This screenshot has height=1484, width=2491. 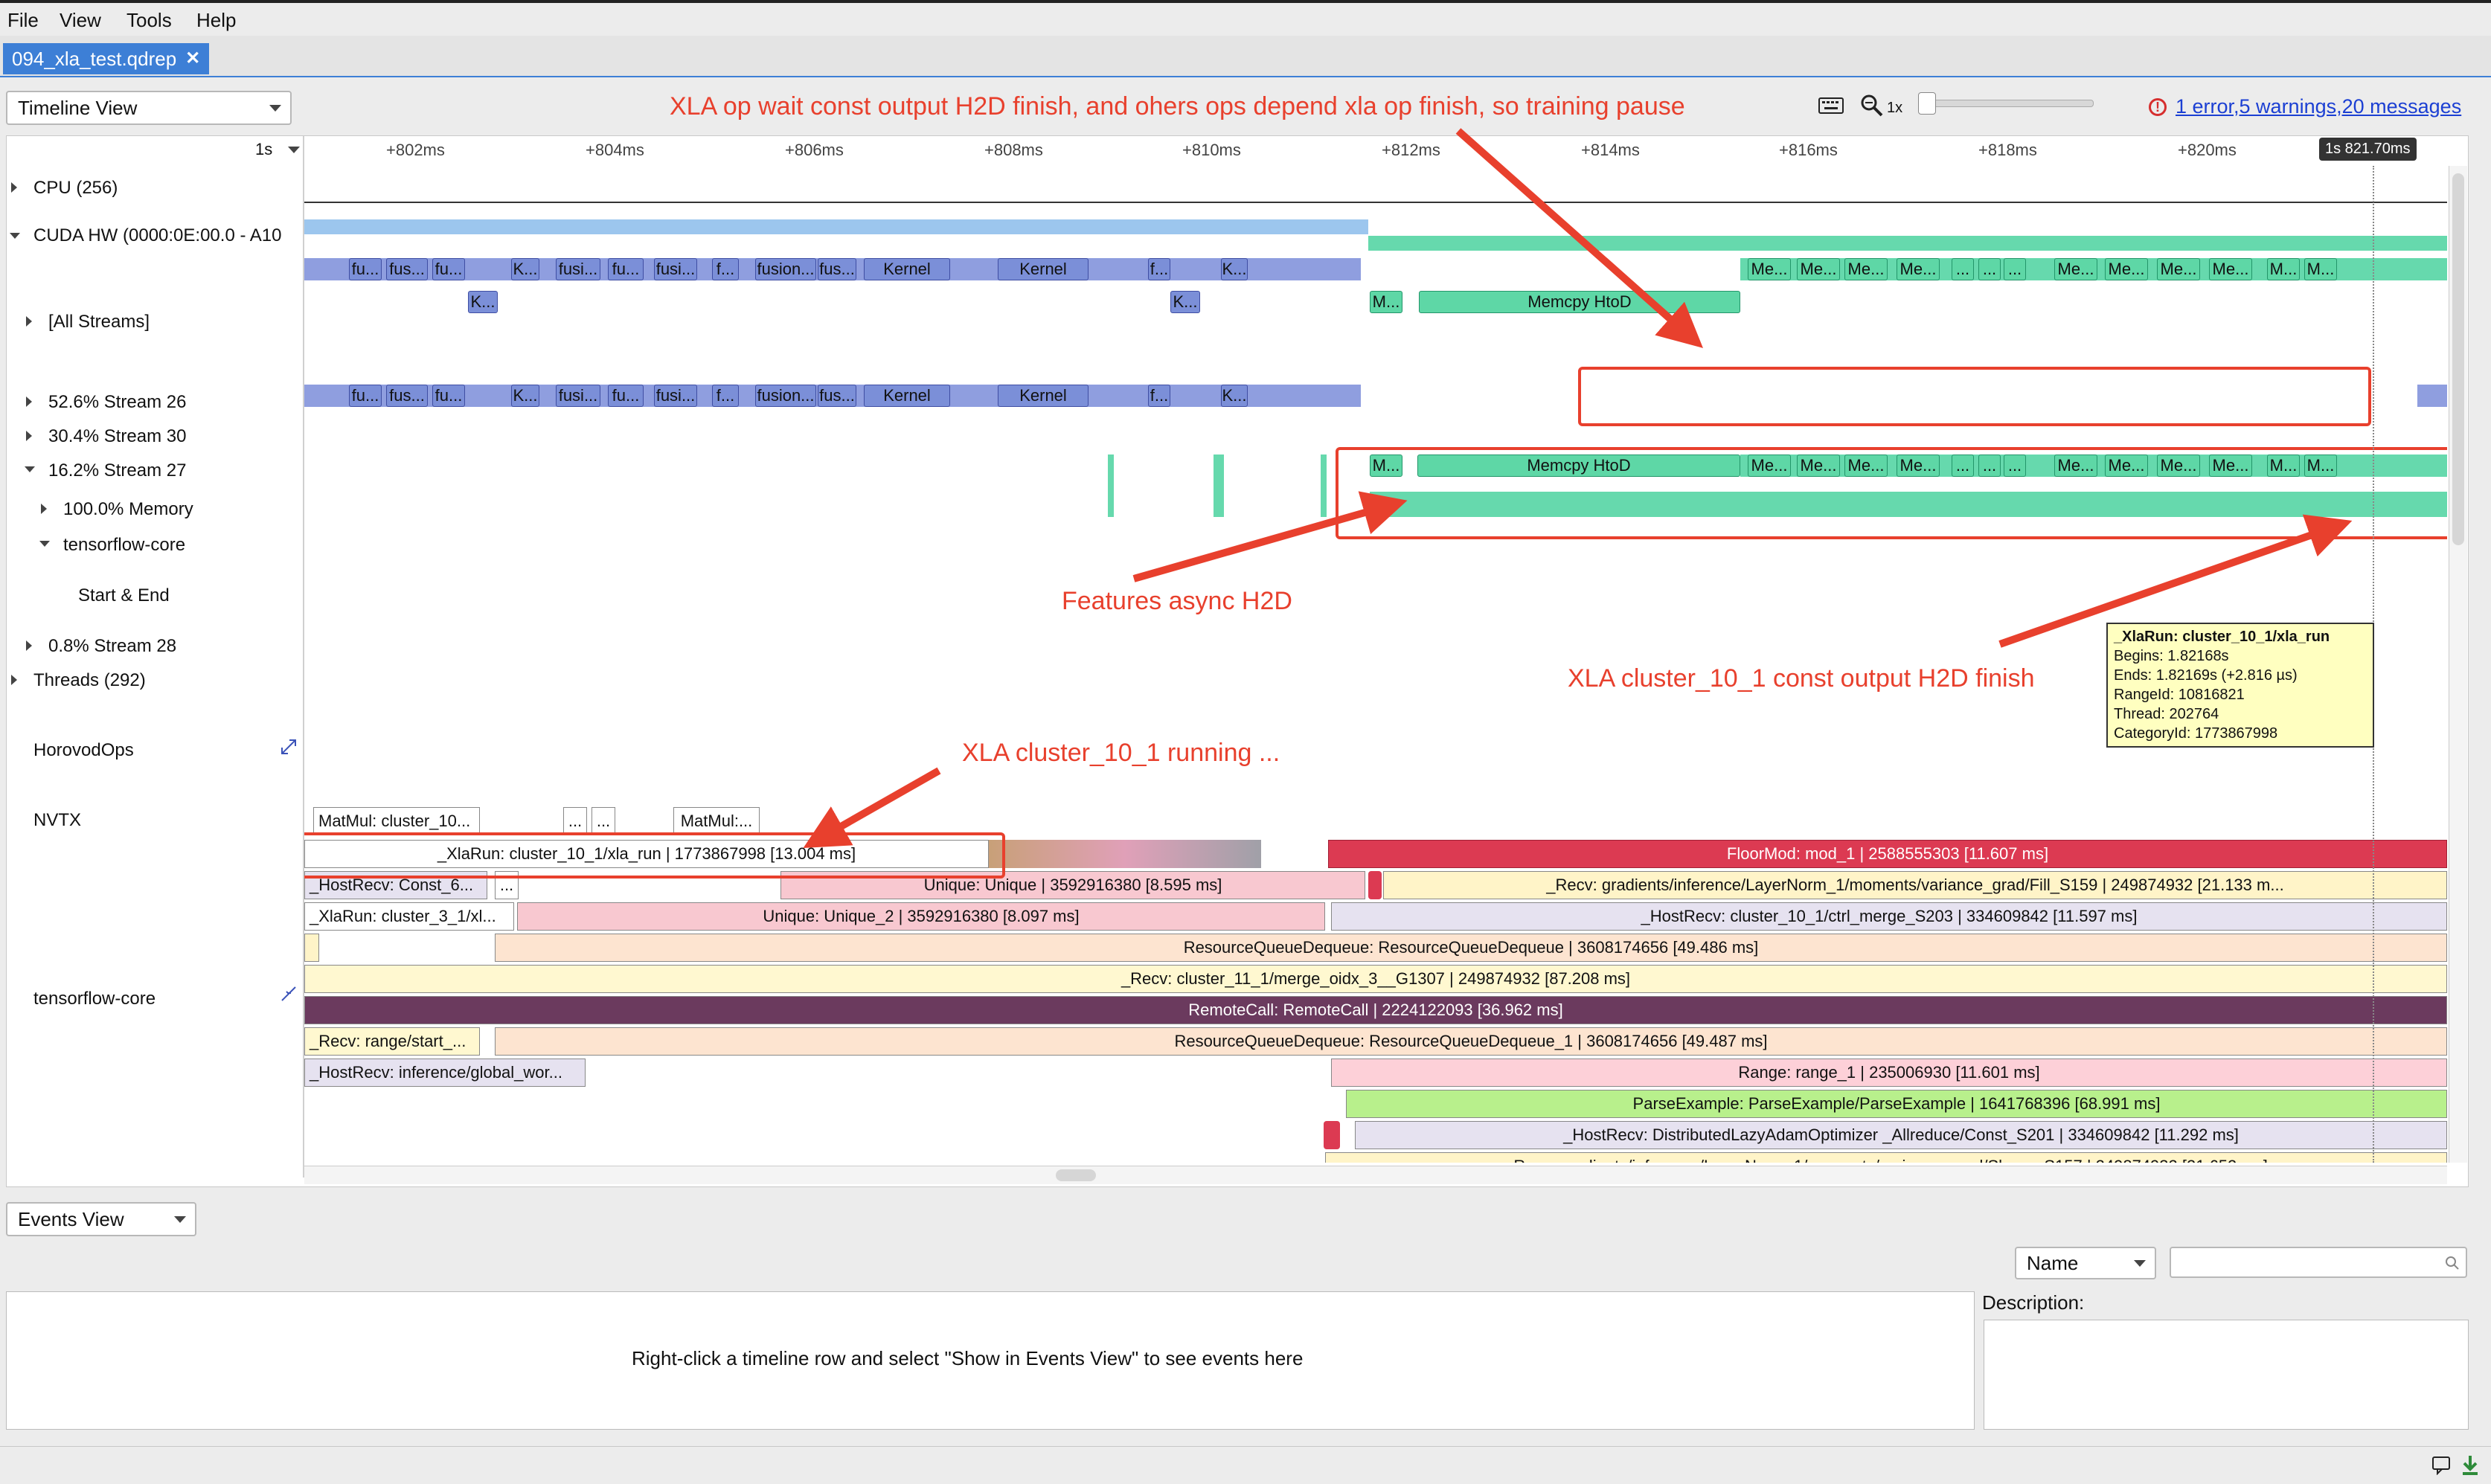 I want to click on collapse-diagonal-icon, so click(x=288, y=993).